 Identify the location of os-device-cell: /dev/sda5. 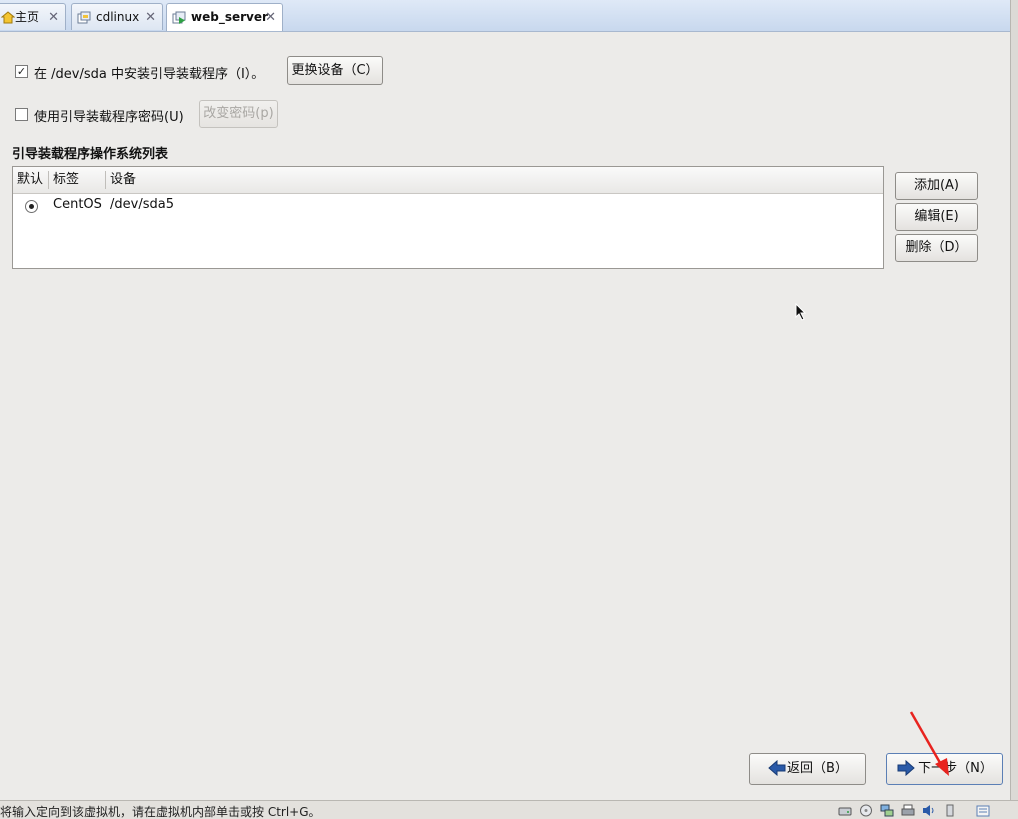
(142, 204).